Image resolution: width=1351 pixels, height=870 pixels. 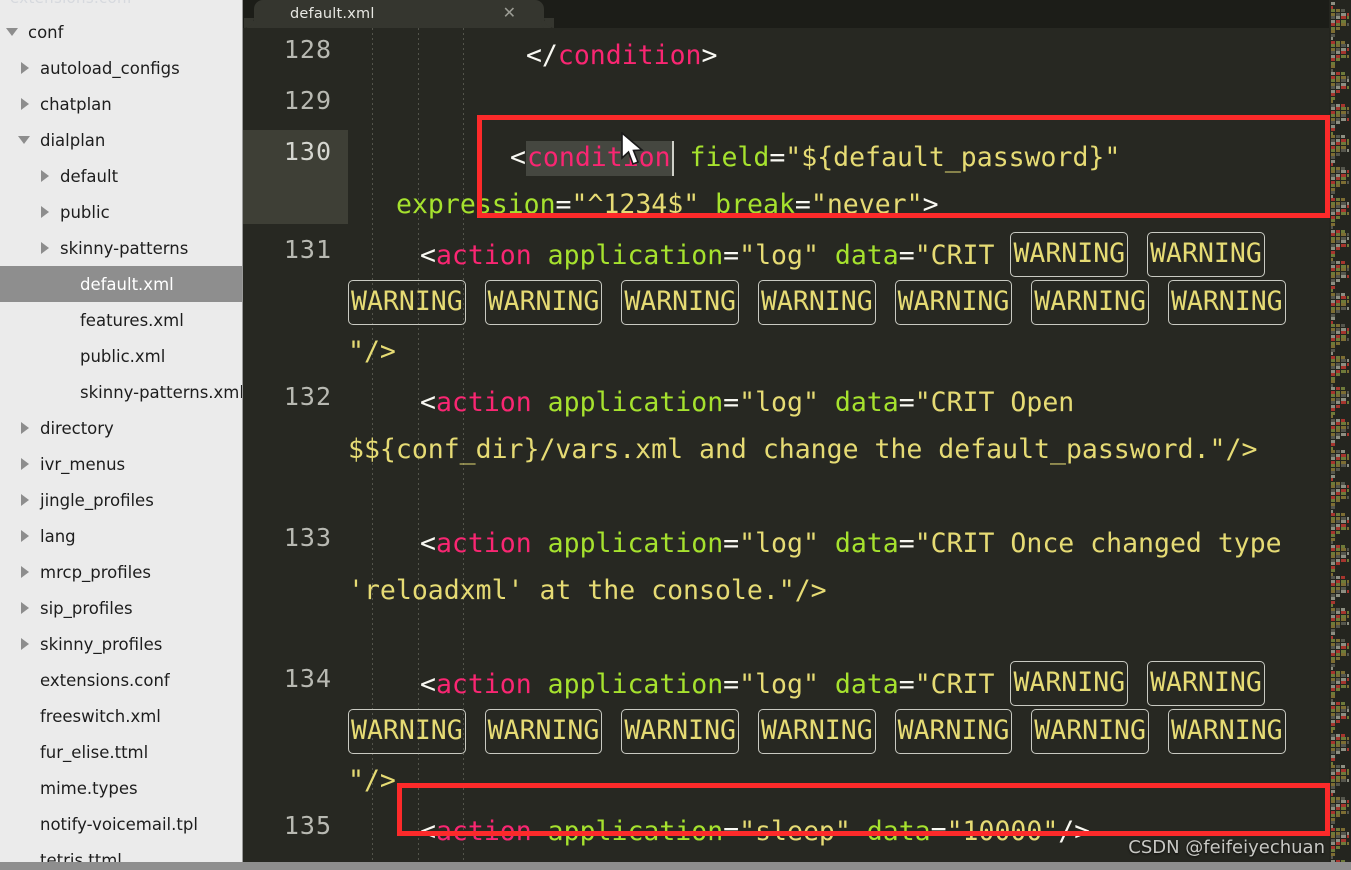 I want to click on sidebar-item-ivr-menus: ivr_menus, so click(x=121, y=464).